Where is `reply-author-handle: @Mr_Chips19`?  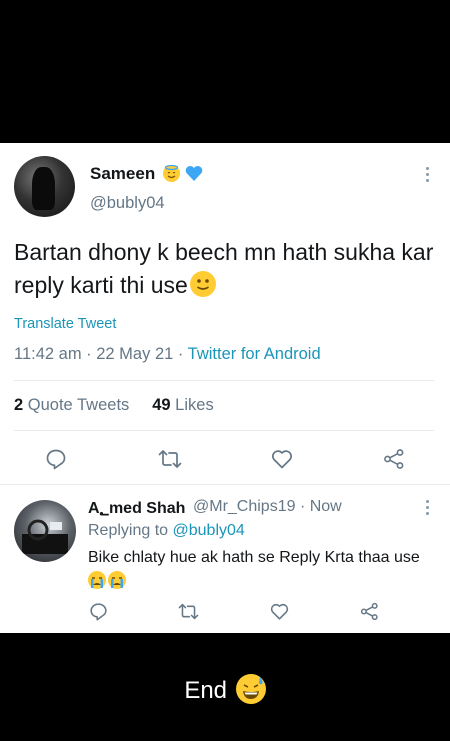 reply-author-handle: @Mr_Chips19 is located at coordinates (244, 506).